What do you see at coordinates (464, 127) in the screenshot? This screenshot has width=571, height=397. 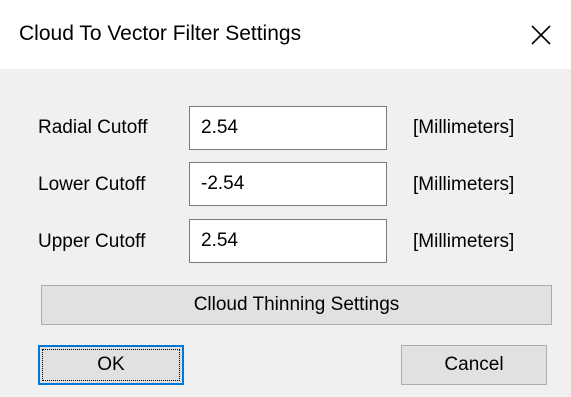 I see `radial-cutoff-unit: [Millimeters]` at bounding box center [464, 127].